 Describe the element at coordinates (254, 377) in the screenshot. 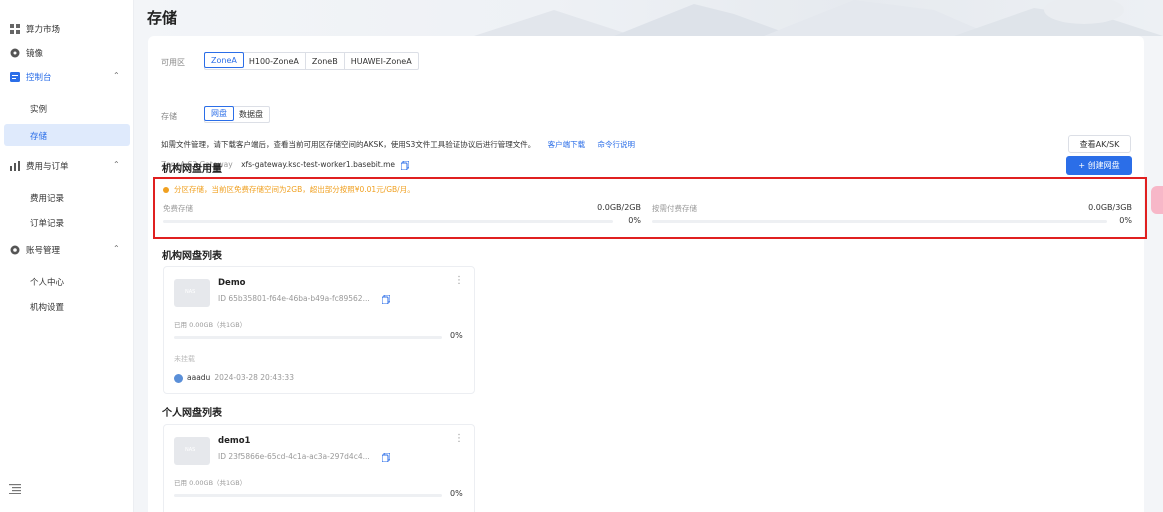

I see `disk-created-time: 2024-03-28 20:43:33` at that location.